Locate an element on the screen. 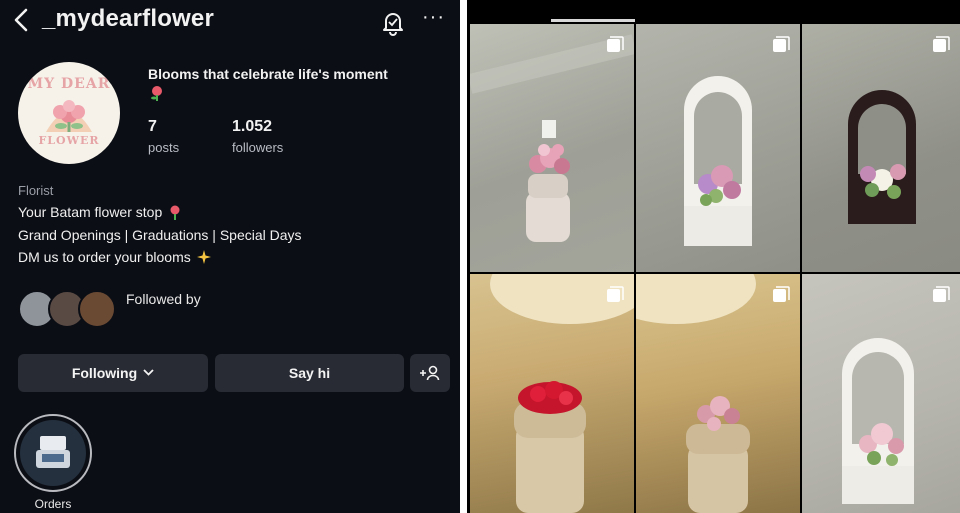 The height and width of the screenshot is (513, 960). gift-box-icon is located at coordinates (53, 452).